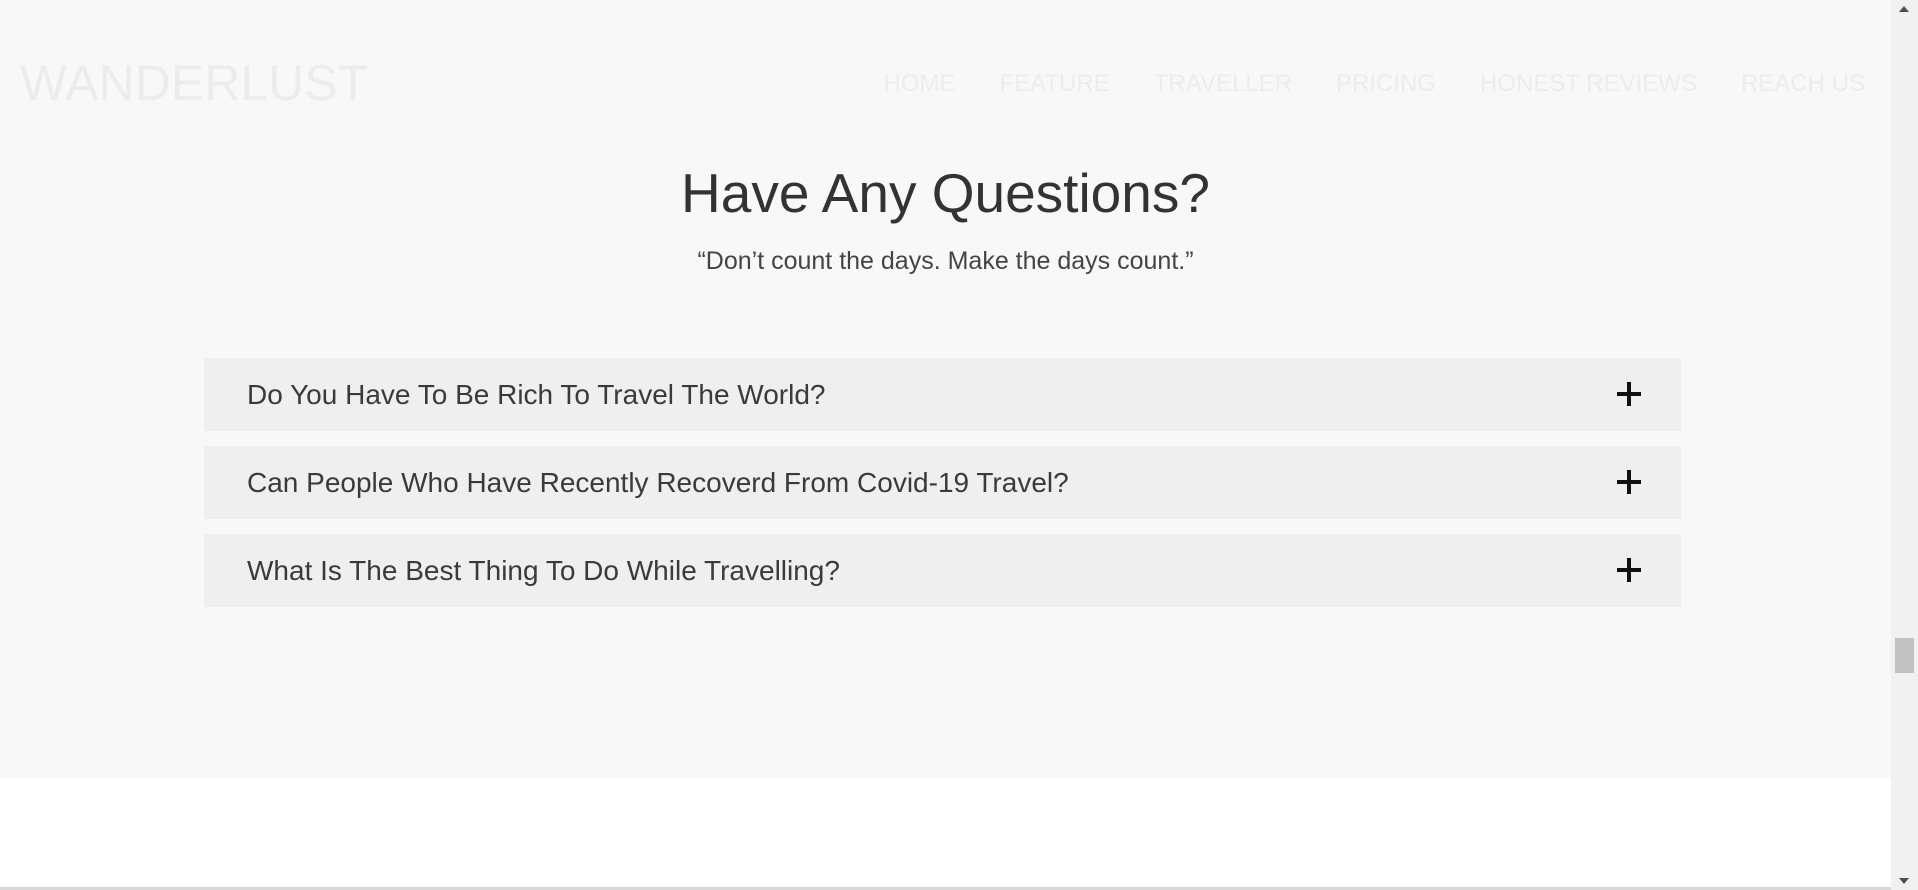  Describe the element at coordinates (1588, 84) in the screenshot. I see `nav-link-honest-reviews: HONEST REVIEWS` at that location.